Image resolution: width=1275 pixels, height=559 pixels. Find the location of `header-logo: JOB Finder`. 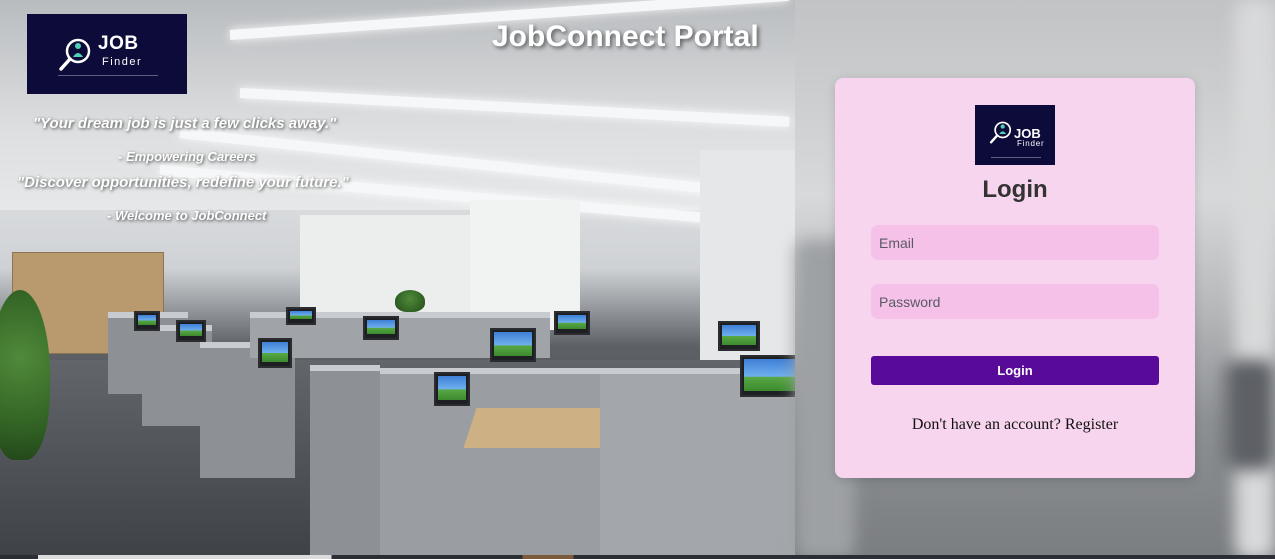

header-logo: JOB Finder is located at coordinates (107, 54).